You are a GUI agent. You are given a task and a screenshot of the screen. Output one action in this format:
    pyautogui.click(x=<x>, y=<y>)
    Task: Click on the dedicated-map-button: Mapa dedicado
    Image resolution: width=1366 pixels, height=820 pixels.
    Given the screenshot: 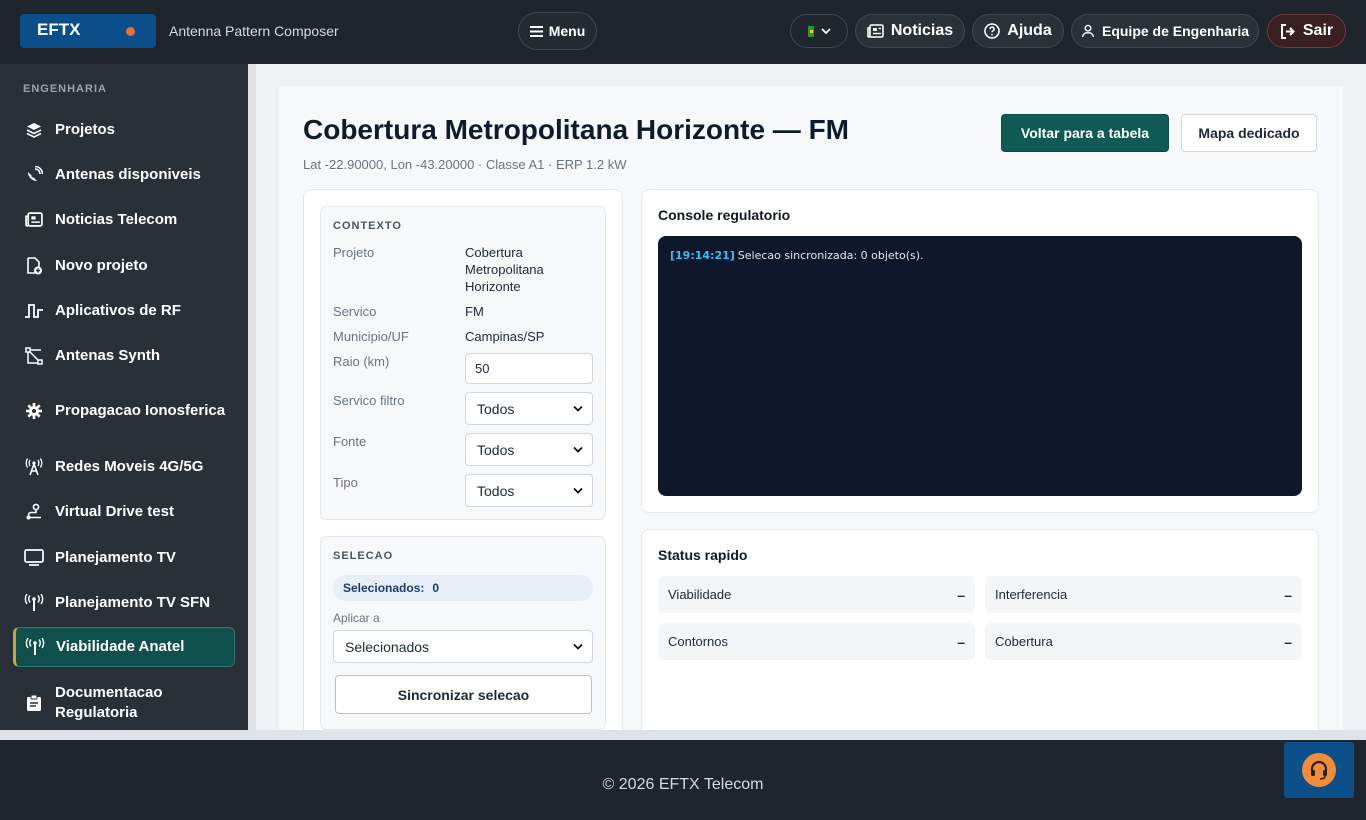 What is the action you would take?
    pyautogui.click(x=1249, y=133)
    